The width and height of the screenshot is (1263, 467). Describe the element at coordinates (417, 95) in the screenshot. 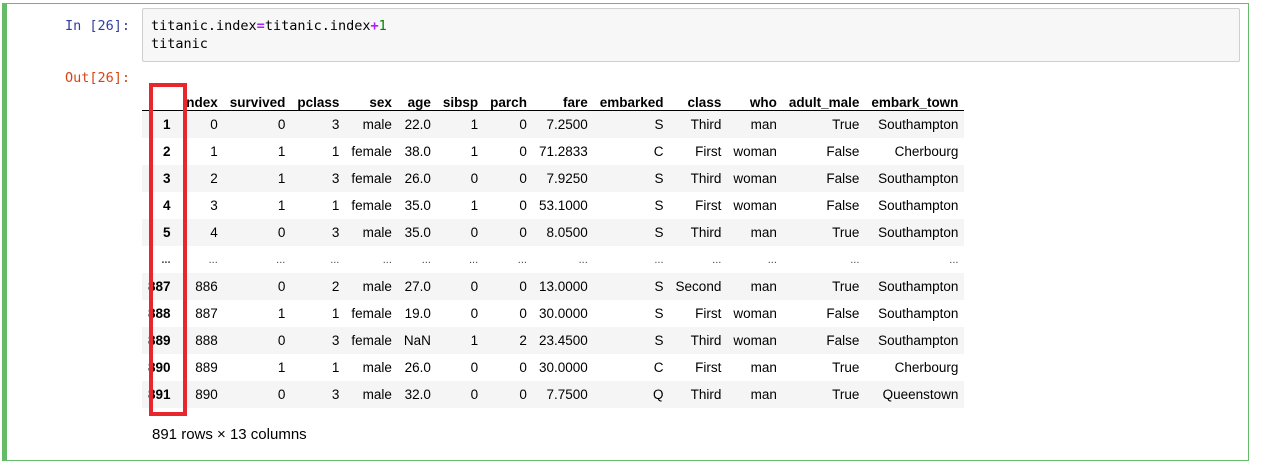

I see `column-header: age` at that location.